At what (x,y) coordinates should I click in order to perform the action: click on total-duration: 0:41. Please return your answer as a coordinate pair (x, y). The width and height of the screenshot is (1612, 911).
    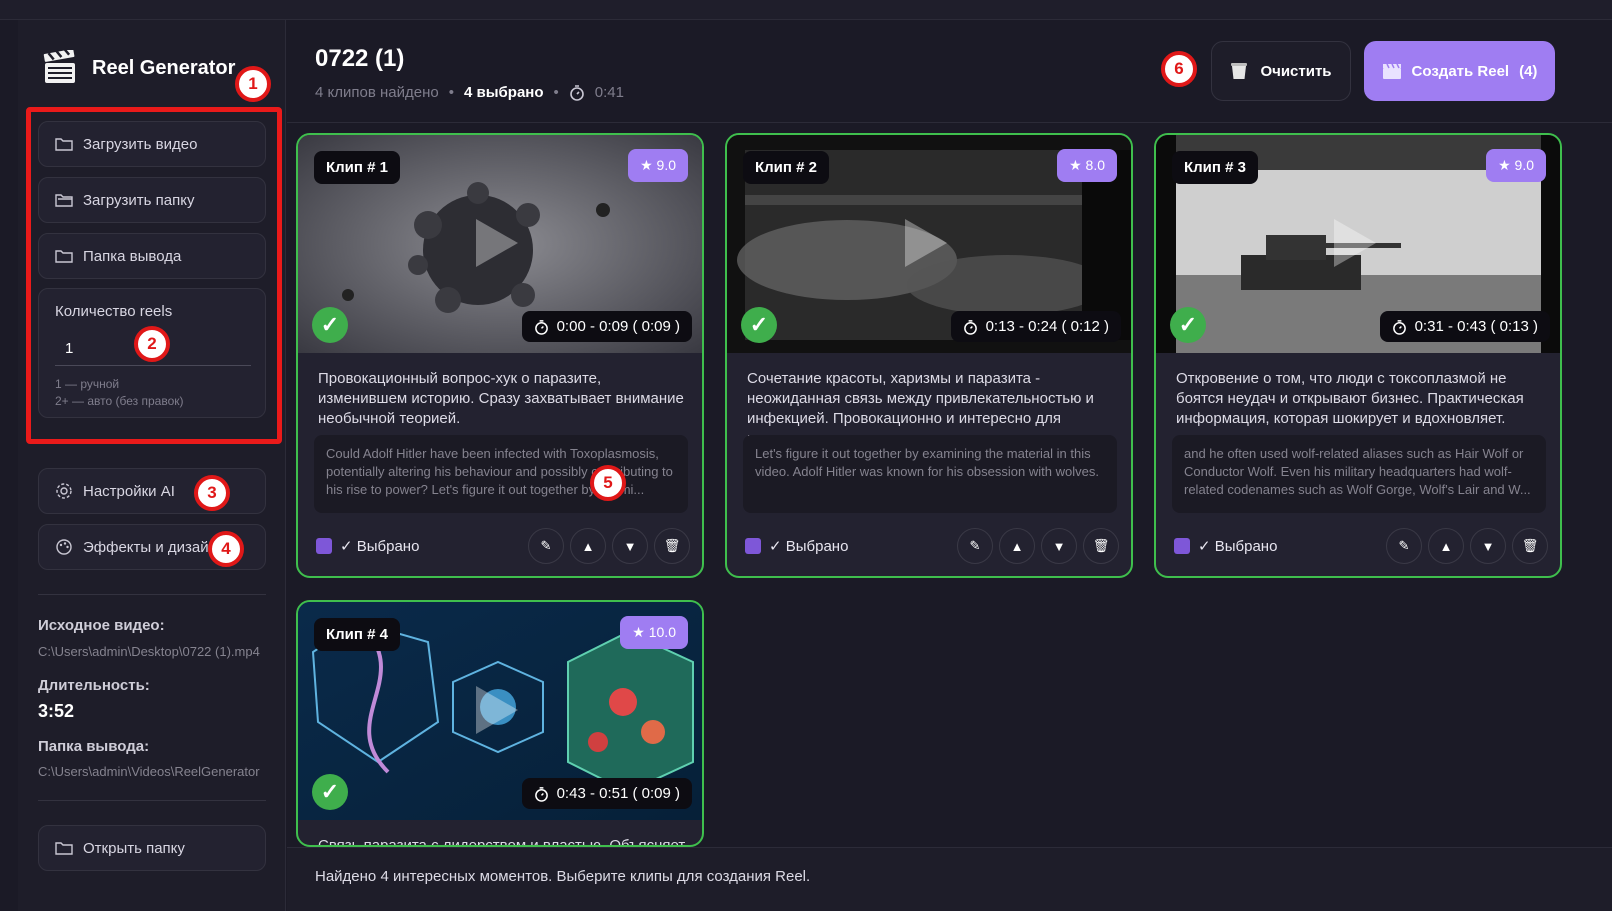
    Looking at the image, I should click on (609, 92).